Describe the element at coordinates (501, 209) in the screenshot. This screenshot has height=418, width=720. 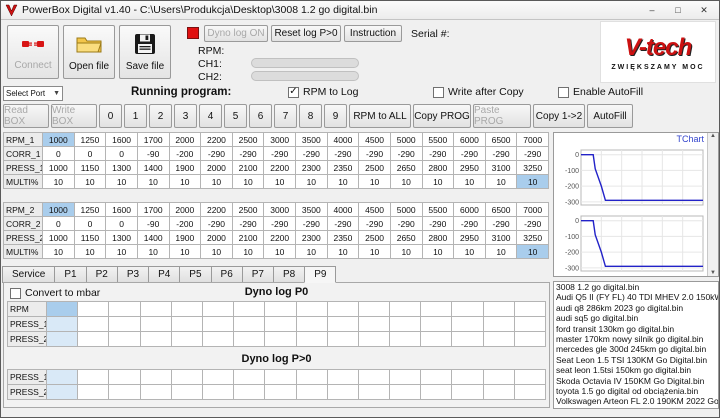
I see `table-cell: 6500` at that location.